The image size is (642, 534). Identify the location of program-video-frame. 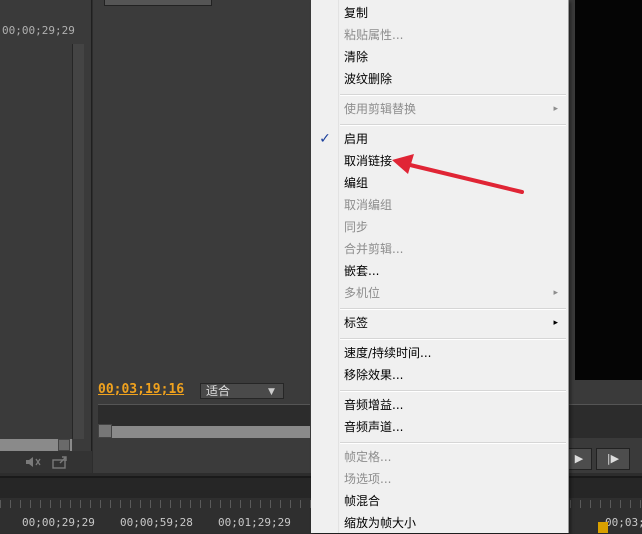
(608, 190).